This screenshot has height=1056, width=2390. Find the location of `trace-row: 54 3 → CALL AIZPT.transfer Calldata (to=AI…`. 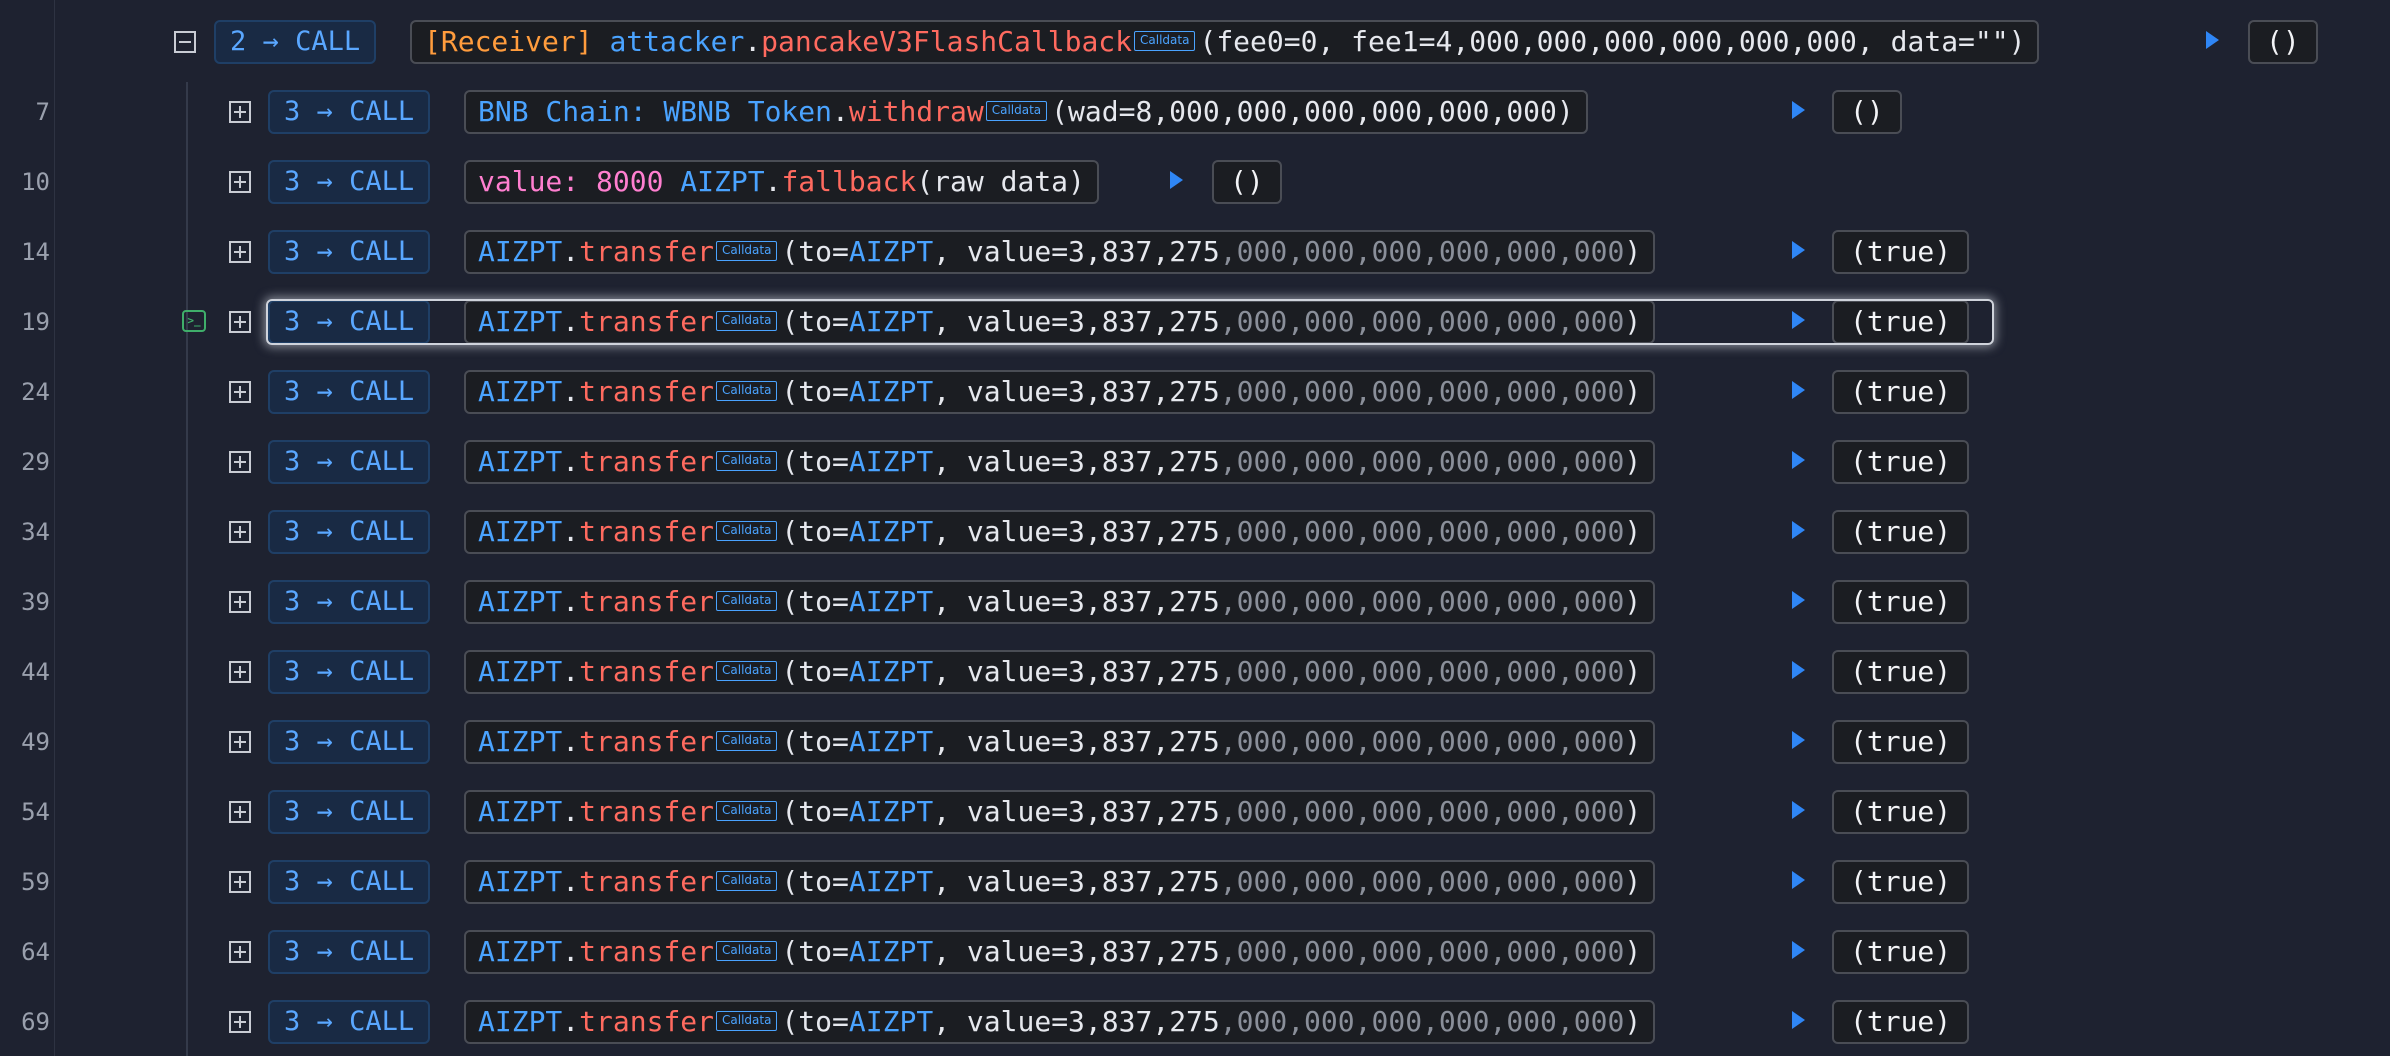

trace-row: 54 3 → CALL AIZPT.transfer Calldata (to=AI… is located at coordinates (1195, 812).